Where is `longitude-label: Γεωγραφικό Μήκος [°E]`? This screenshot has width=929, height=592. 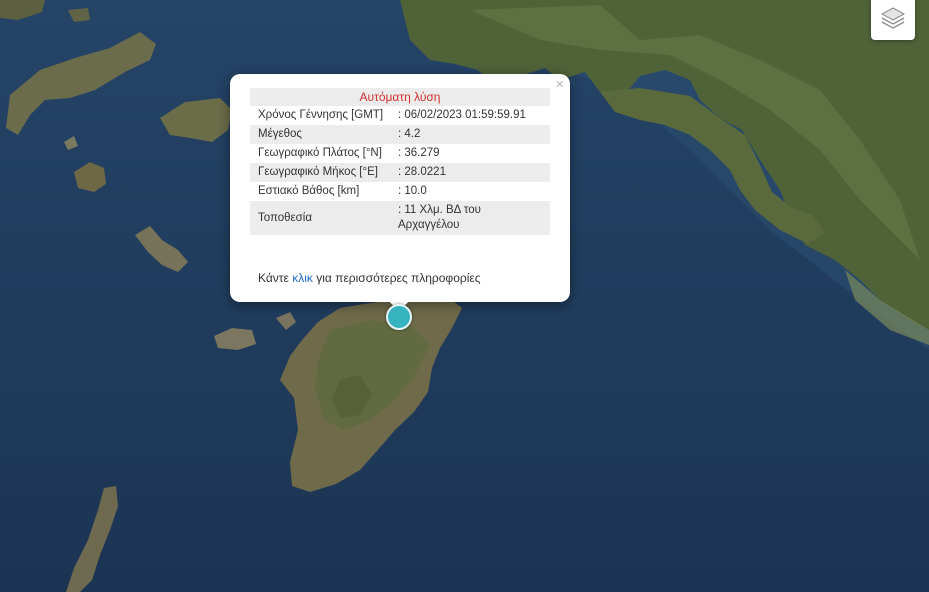
longitude-label: Γεωγραφικό Μήκος [°E] is located at coordinates (321, 172).